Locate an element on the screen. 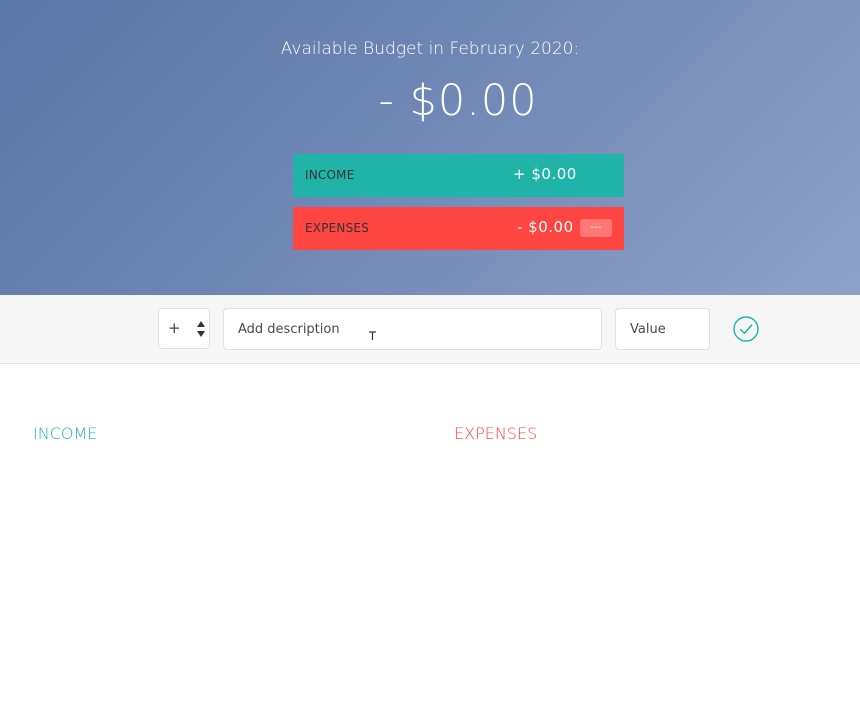  type-select-value: + is located at coordinates (174, 328).